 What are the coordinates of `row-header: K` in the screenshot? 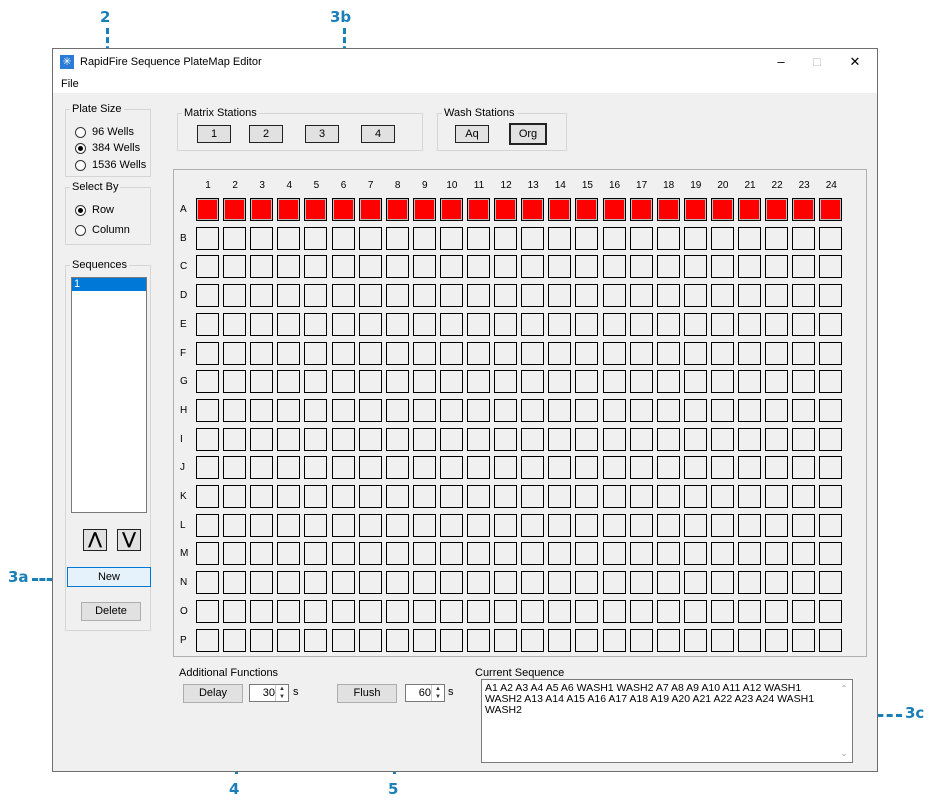 It's located at (186, 496).